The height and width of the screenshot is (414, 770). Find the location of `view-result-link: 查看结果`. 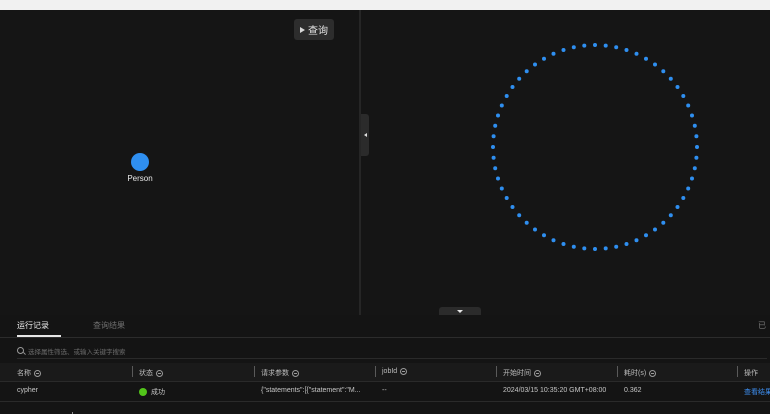

view-result-link: 查看结果 is located at coordinates (757, 392).